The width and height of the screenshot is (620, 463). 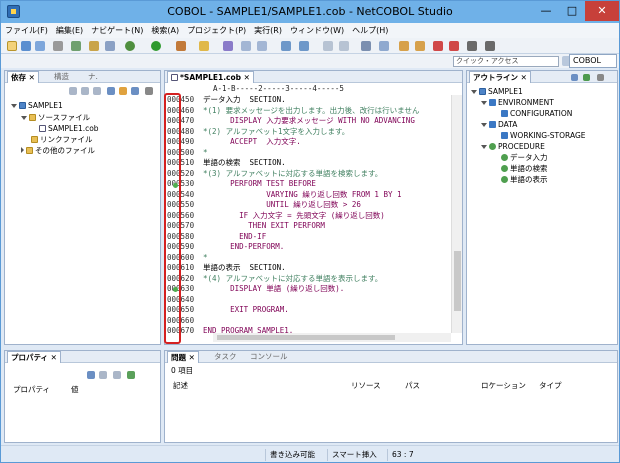 I want to click on hide-fields-icon, so click(x=586, y=77).